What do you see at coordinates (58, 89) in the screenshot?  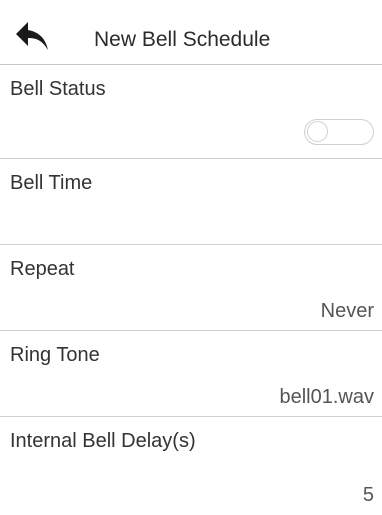 I see `bell-status-label: Bell Status` at bounding box center [58, 89].